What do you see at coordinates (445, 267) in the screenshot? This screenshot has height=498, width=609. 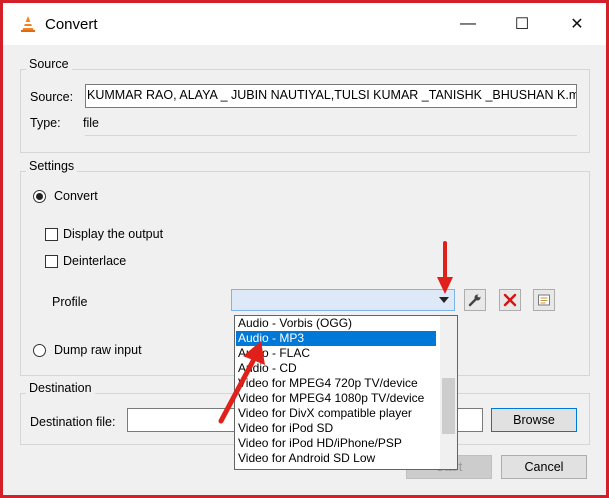 I see `arrow-down-icon` at bounding box center [445, 267].